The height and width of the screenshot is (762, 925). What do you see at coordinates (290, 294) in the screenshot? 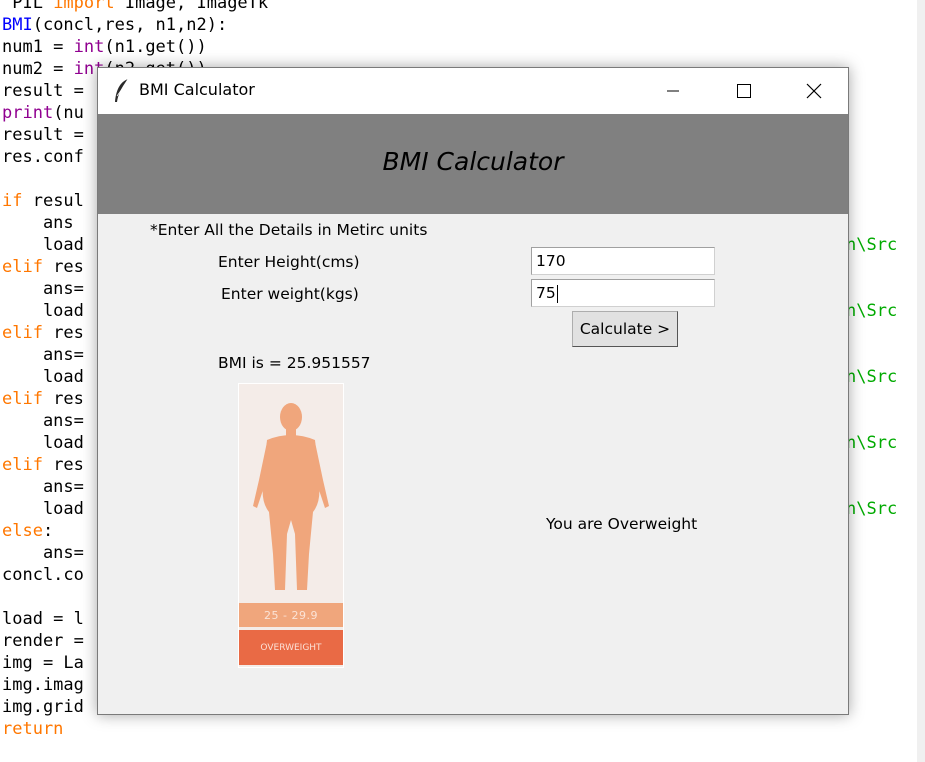
I see `weight-label: Enter weight(kgs)` at bounding box center [290, 294].